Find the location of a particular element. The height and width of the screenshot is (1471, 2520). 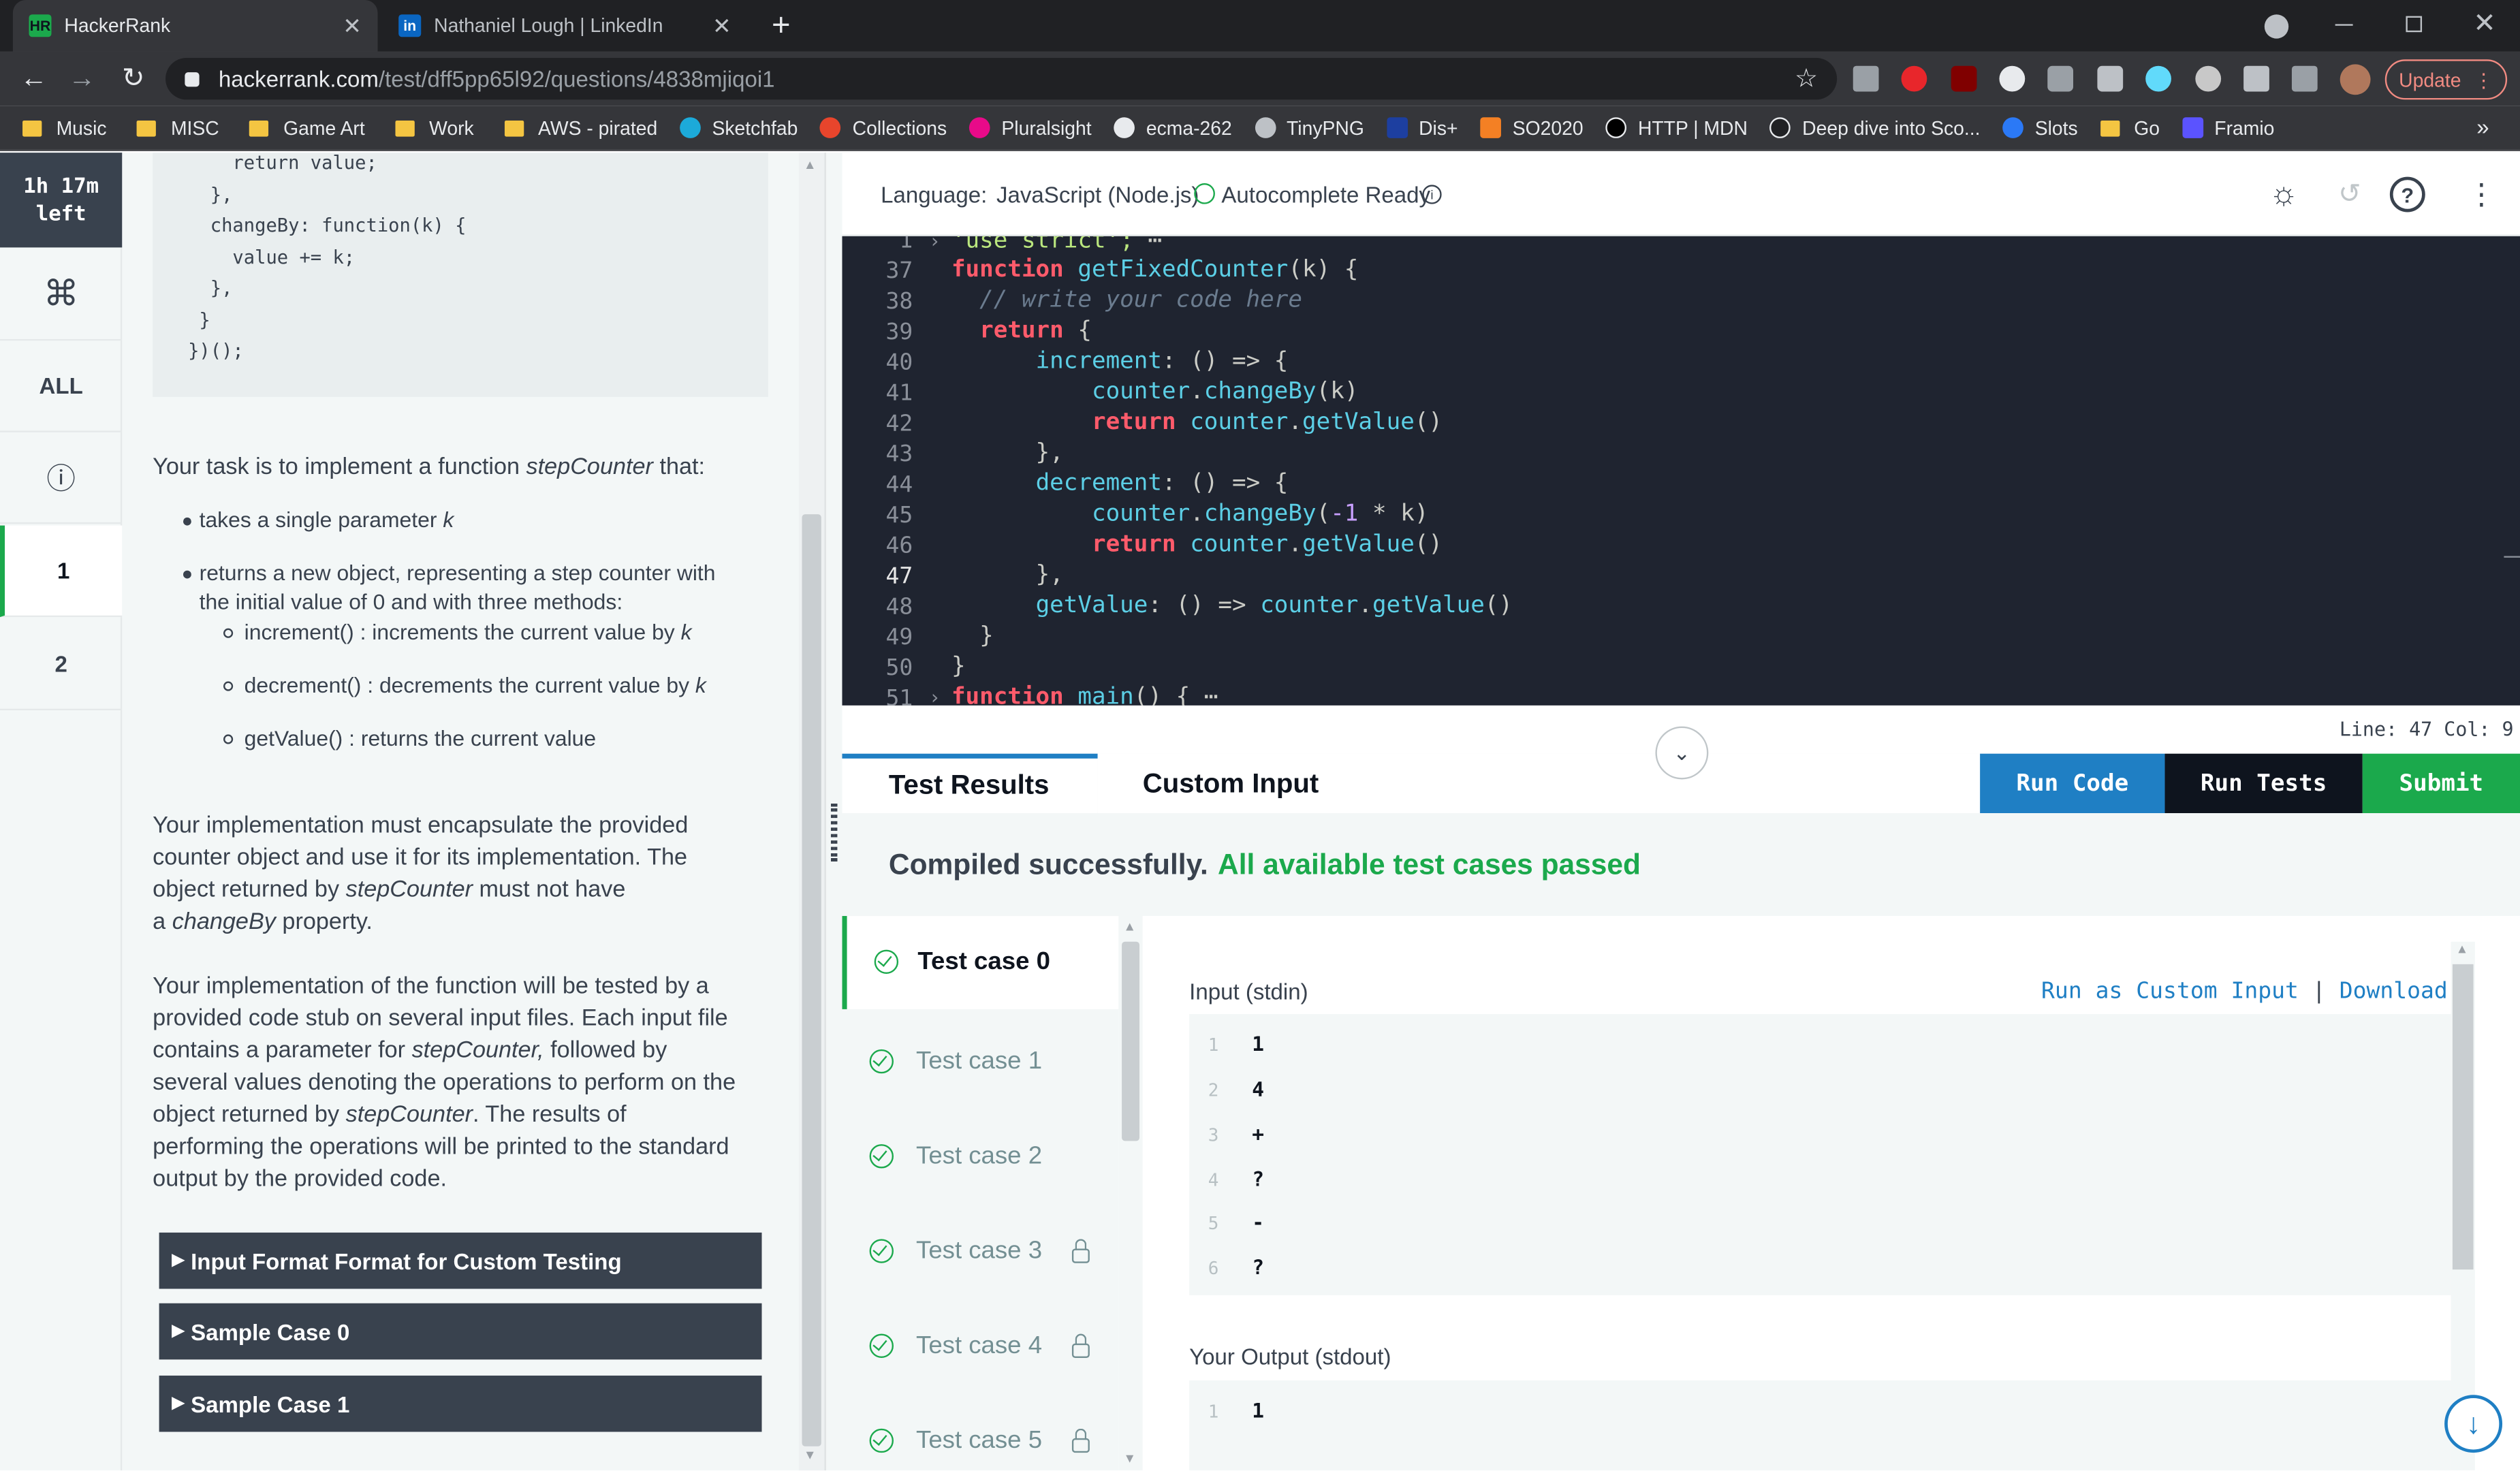

detail-scrollbar: ▲ is located at coordinates (2463, 1206).